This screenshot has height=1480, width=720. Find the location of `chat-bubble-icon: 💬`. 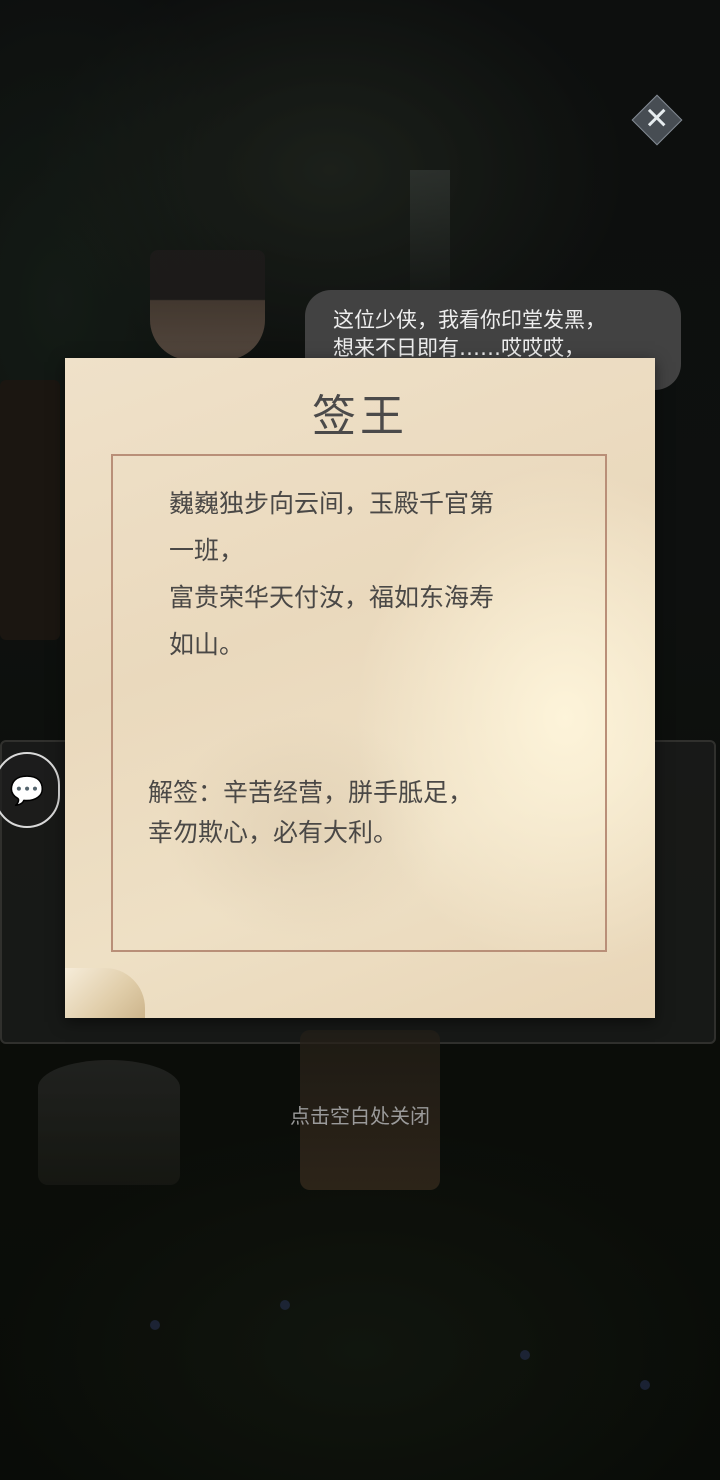

chat-bubble-icon: 💬 is located at coordinates (27, 790).